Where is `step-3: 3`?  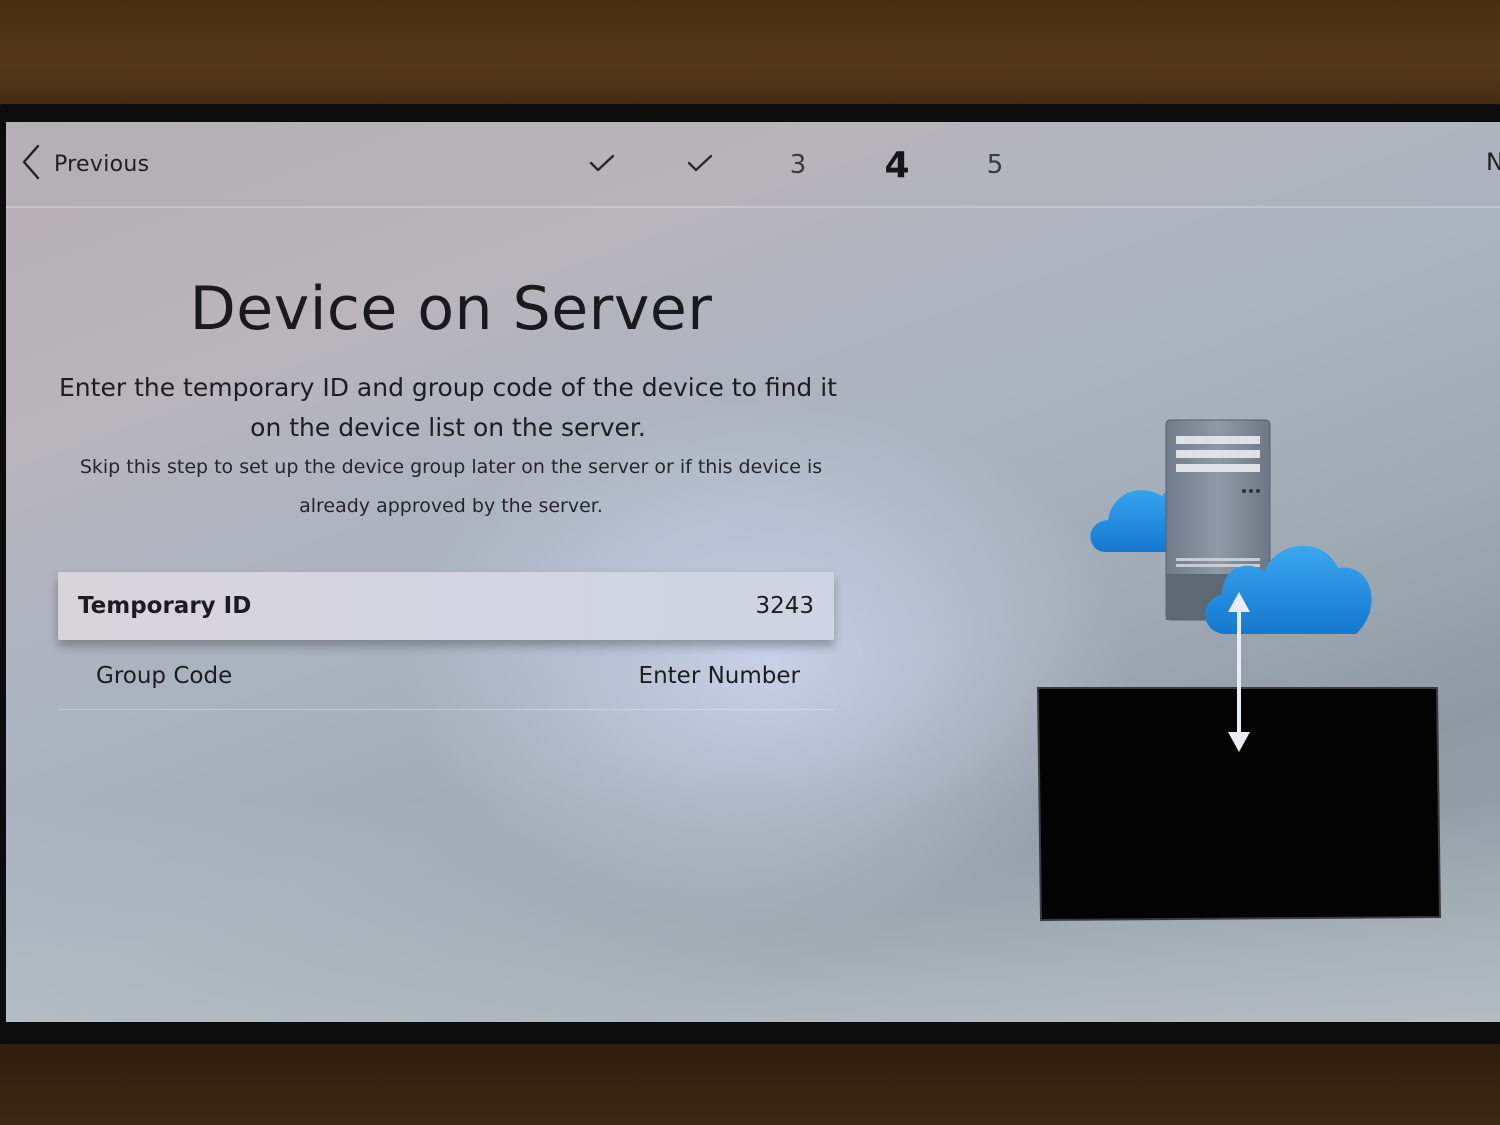 step-3: 3 is located at coordinates (798, 165).